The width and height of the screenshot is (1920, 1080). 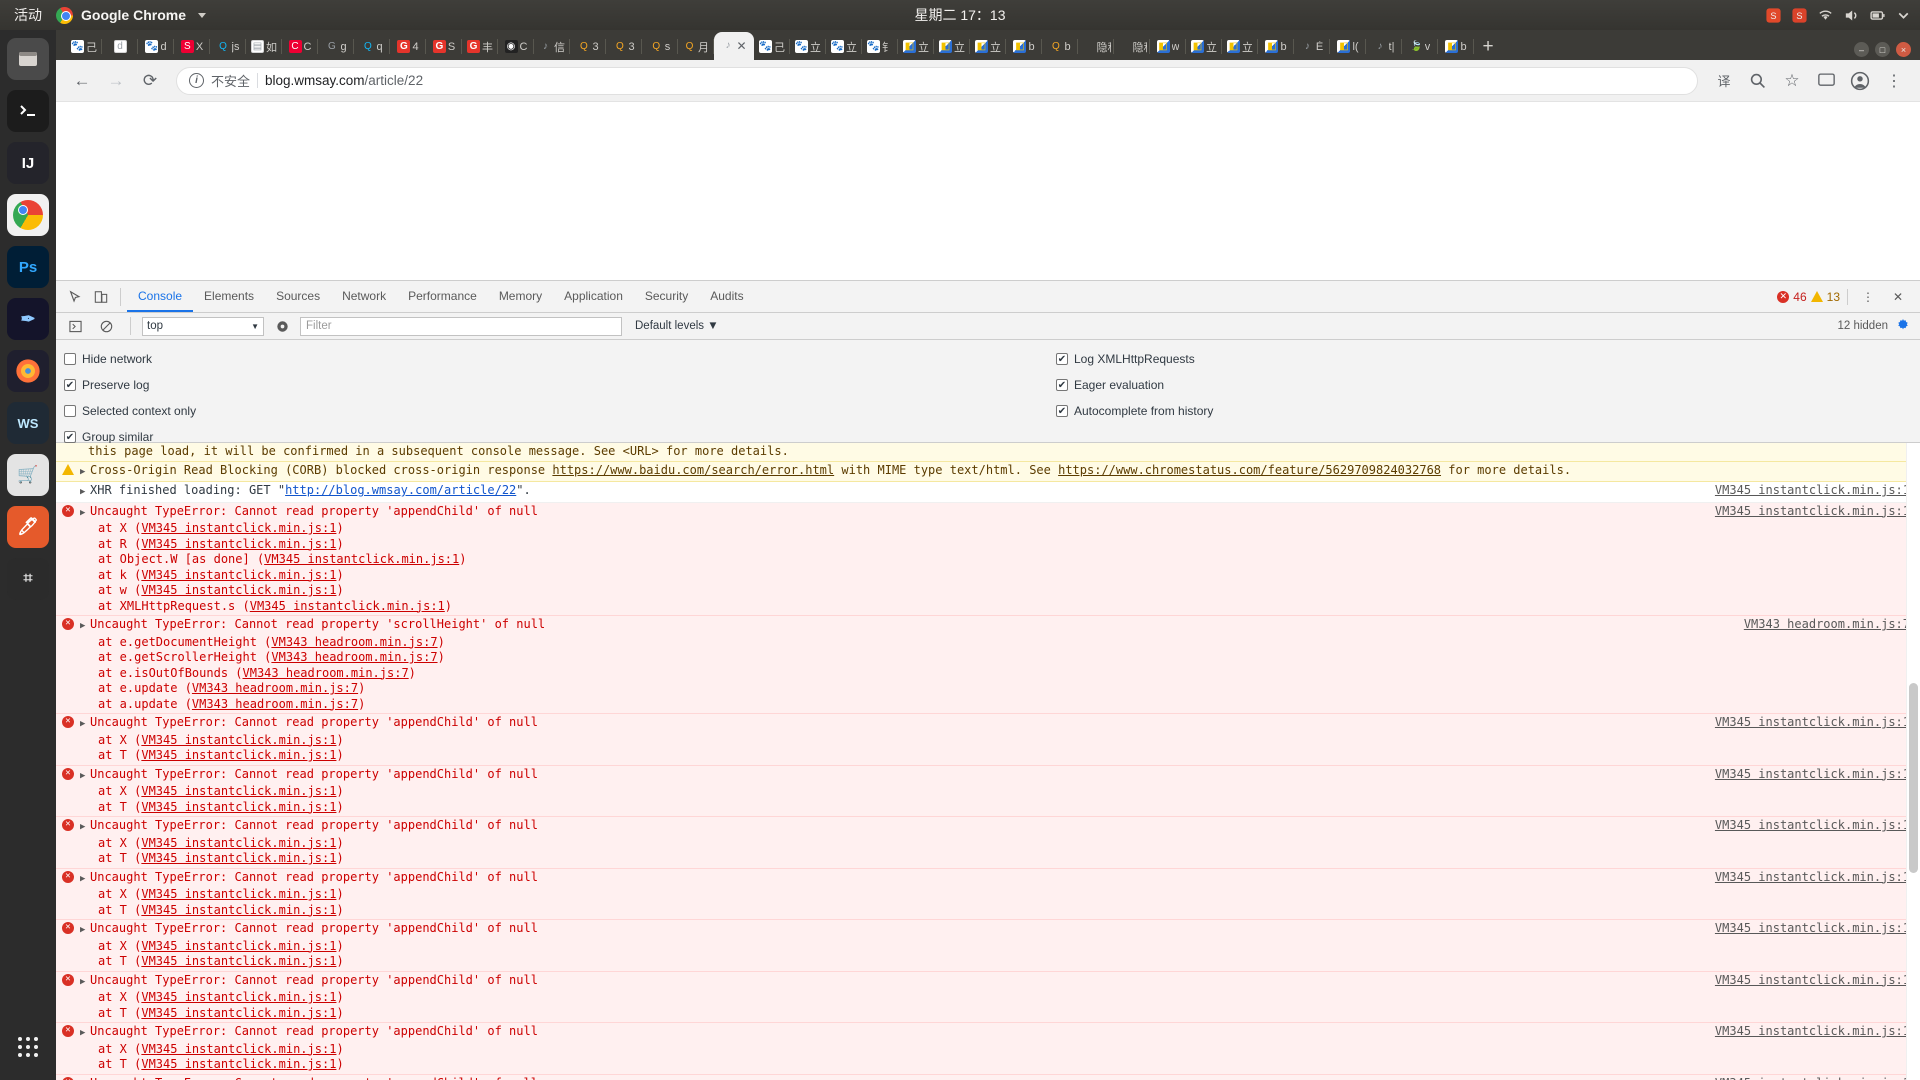 I want to click on browser-tab: GS, so click(x=444, y=46).